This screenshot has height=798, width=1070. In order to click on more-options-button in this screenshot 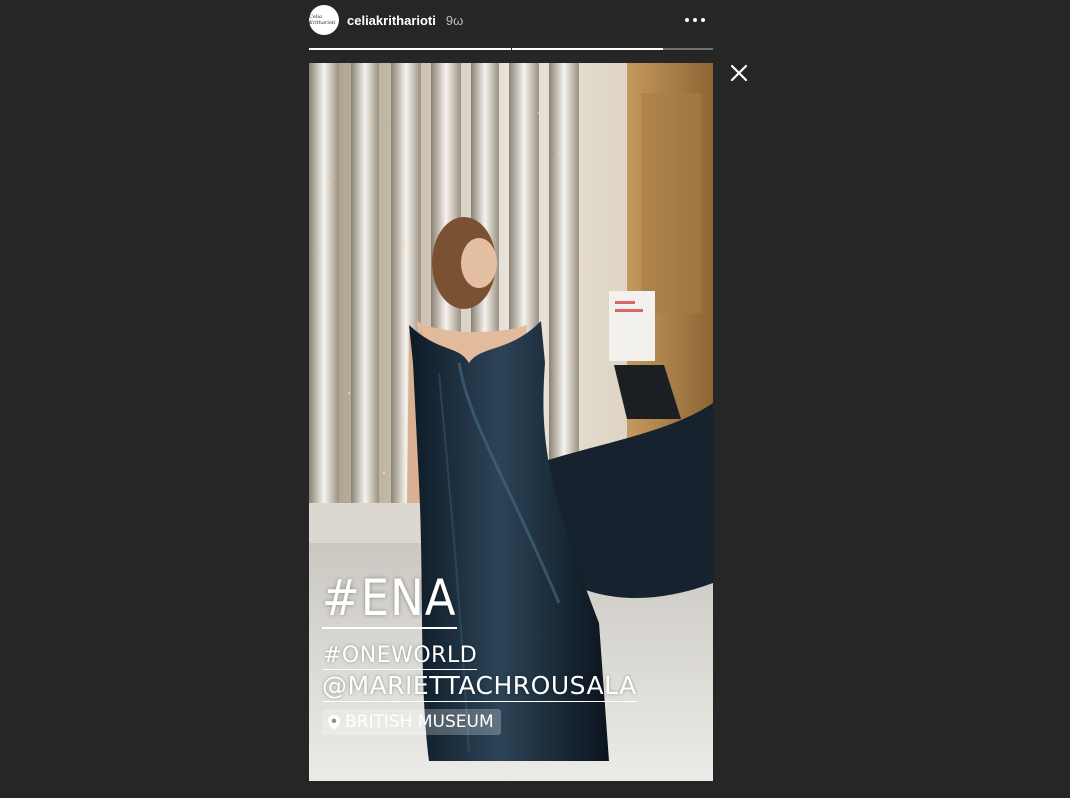, I will do `click(699, 20)`.